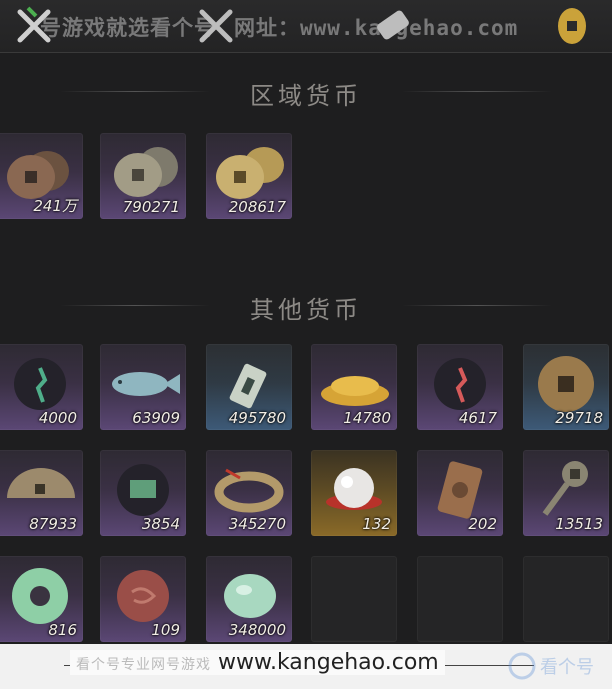 Image resolution: width=612 pixels, height=689 pixels. Describe the element at coordinates (460, 493) in the screenshot. I see `currency-tile-other-11: 202` at that location.